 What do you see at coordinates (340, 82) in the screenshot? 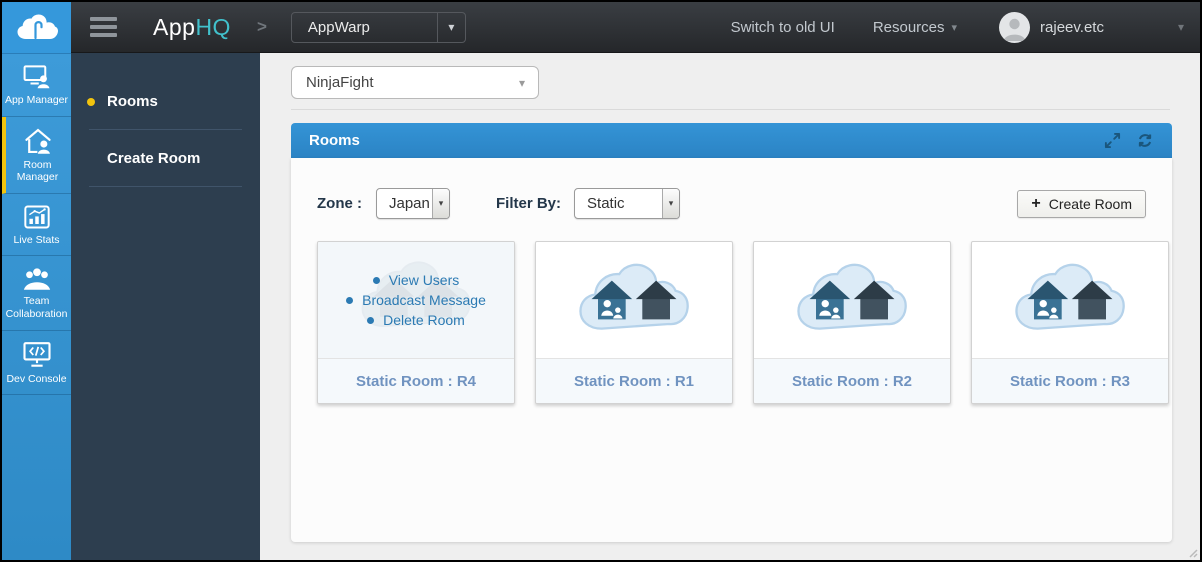
I see `game-selector-value: NinjaFight` at bounding box center [340, 82].